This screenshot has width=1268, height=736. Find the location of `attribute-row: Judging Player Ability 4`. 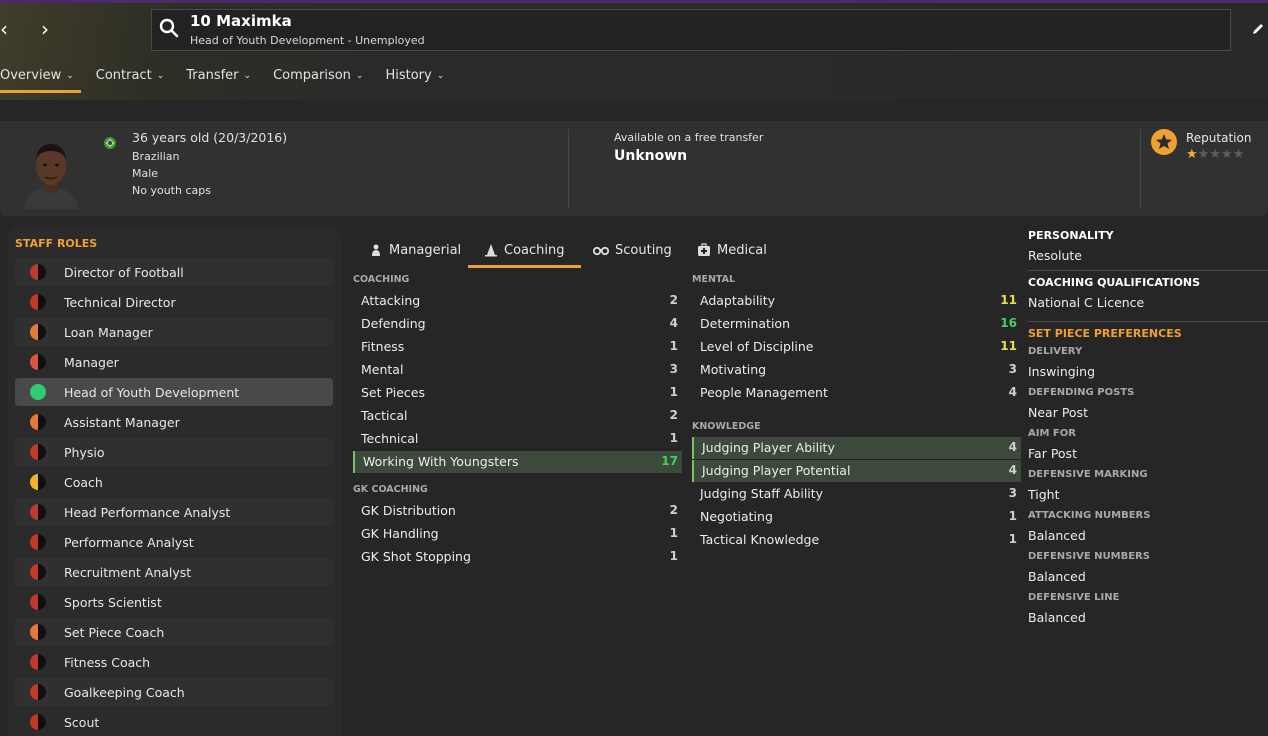

attribute-row: Judging Player Ability 4 is located at coordinates (856, 448).